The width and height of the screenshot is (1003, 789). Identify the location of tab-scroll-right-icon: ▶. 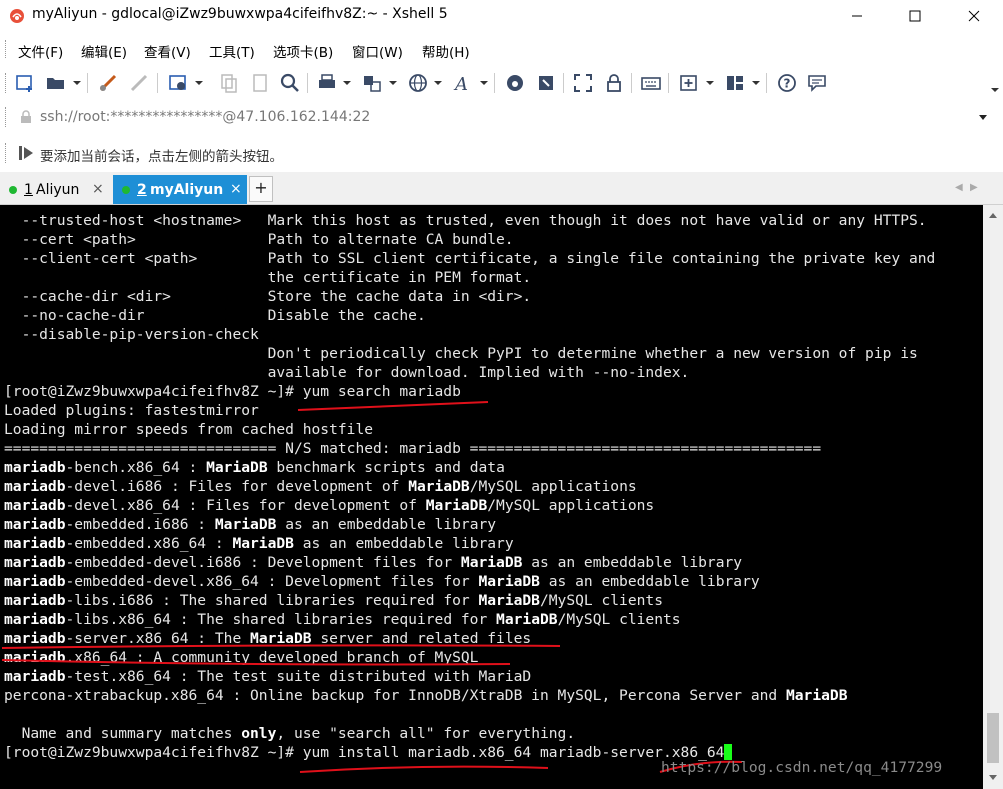
(974, 187).